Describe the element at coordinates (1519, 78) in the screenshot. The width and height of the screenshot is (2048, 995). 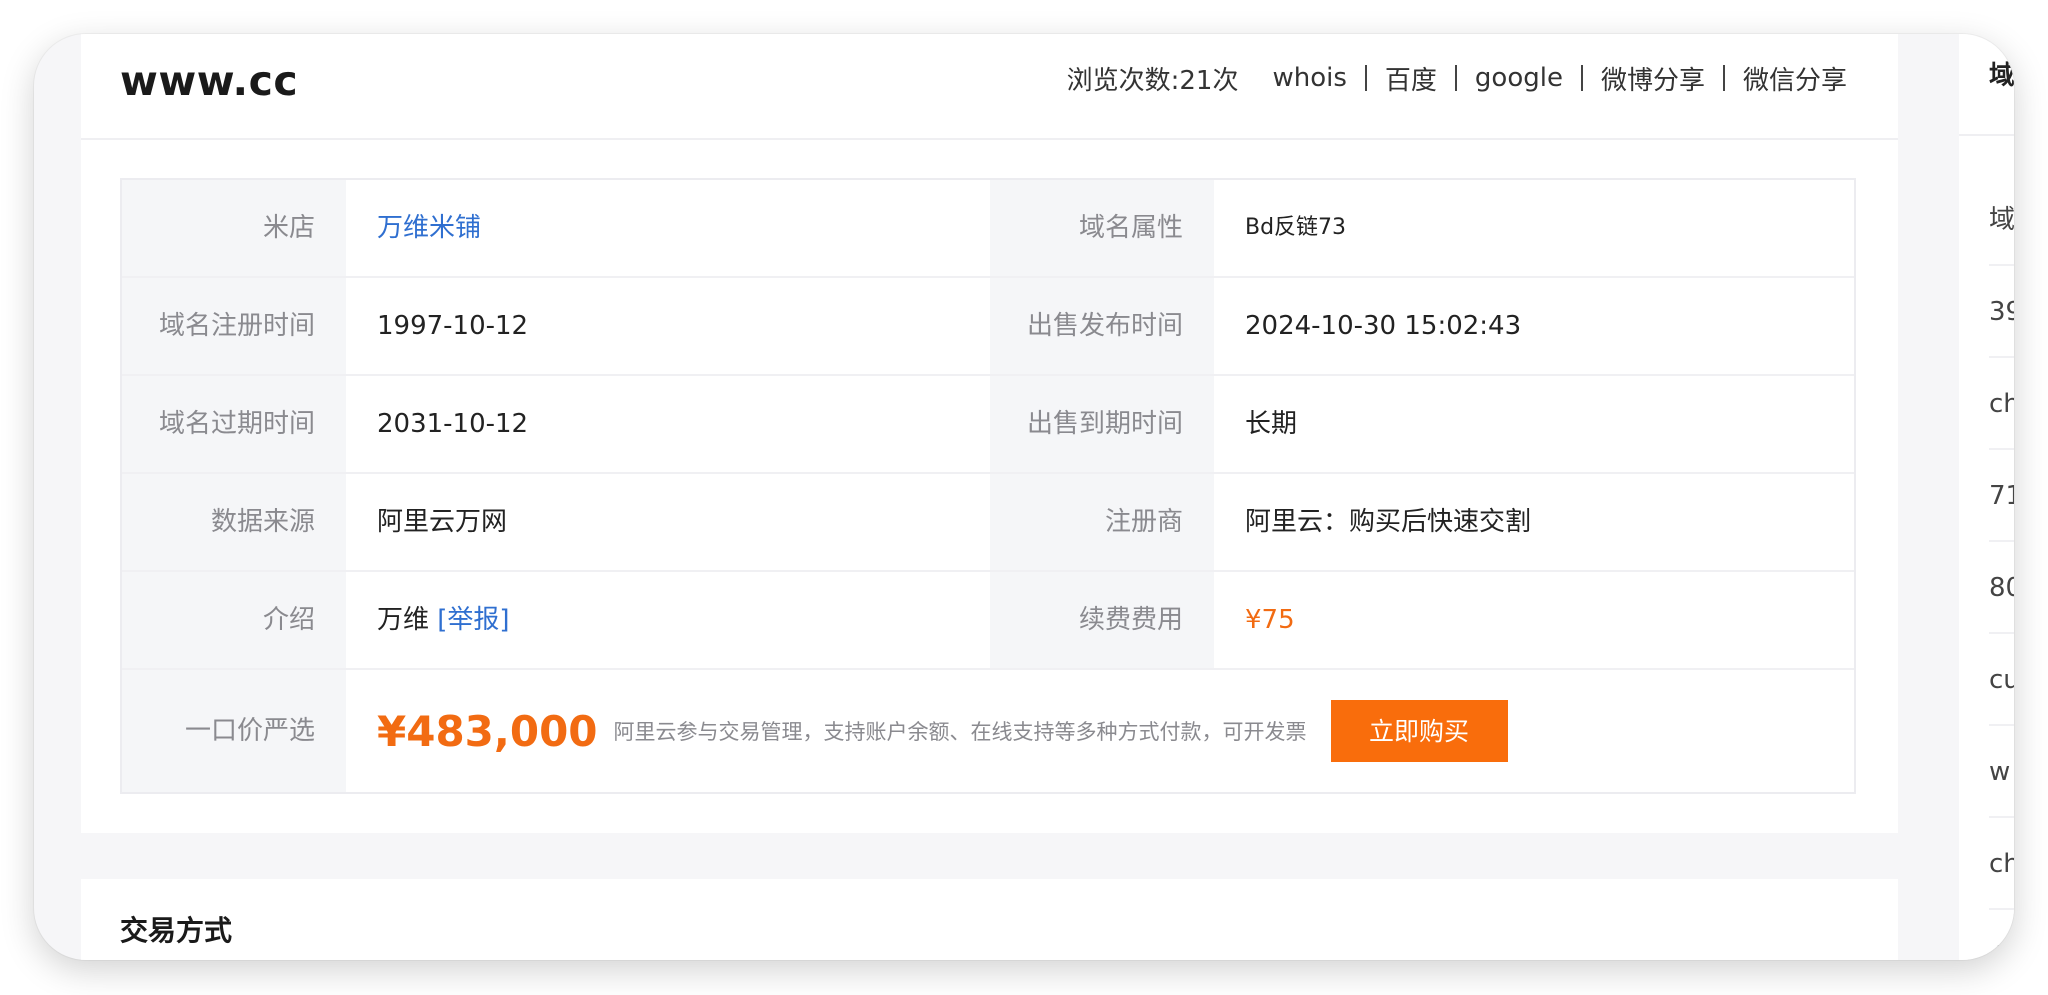
I see `google-link: google` at that location.